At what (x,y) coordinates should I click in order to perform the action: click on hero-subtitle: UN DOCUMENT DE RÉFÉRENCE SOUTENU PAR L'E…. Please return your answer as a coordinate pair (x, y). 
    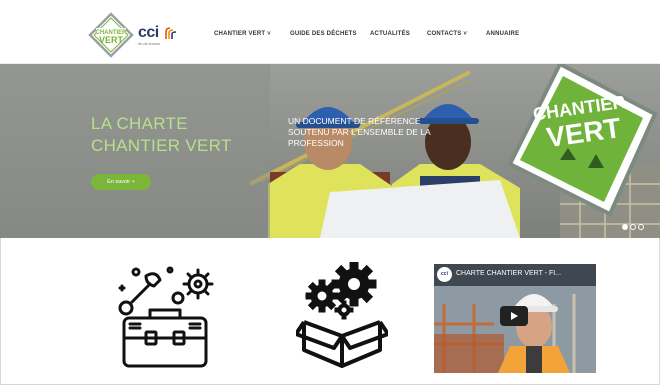
    Looking at the image, I should click on (378, 132).